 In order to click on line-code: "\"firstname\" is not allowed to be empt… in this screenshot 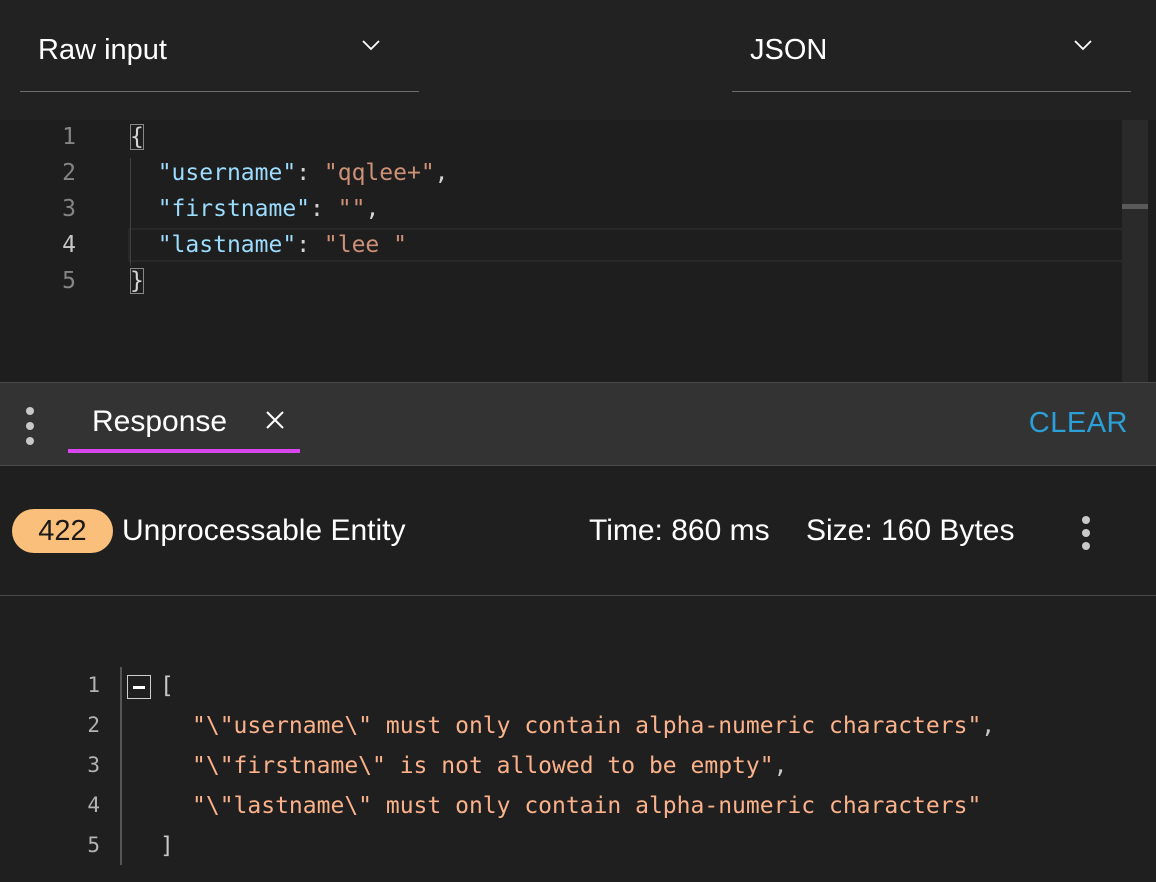, I will do `click(490, 766)`.